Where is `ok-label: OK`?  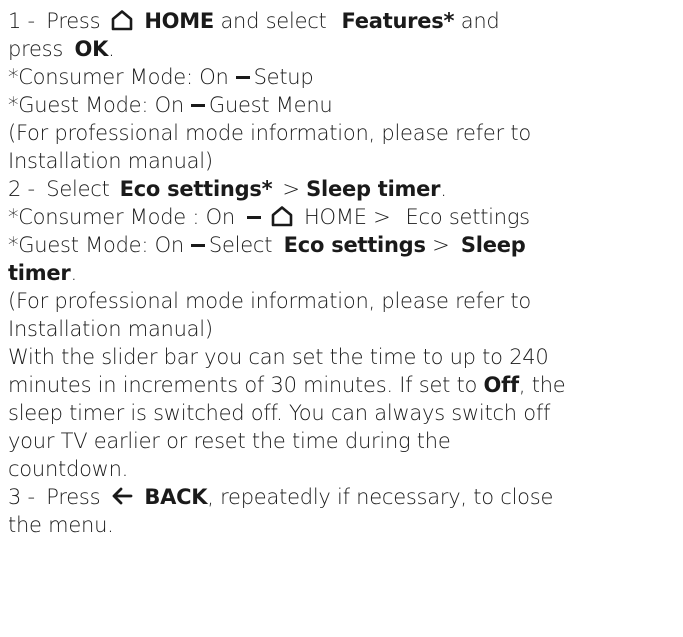
ok-label: OK is located at coordinates (91, 49).